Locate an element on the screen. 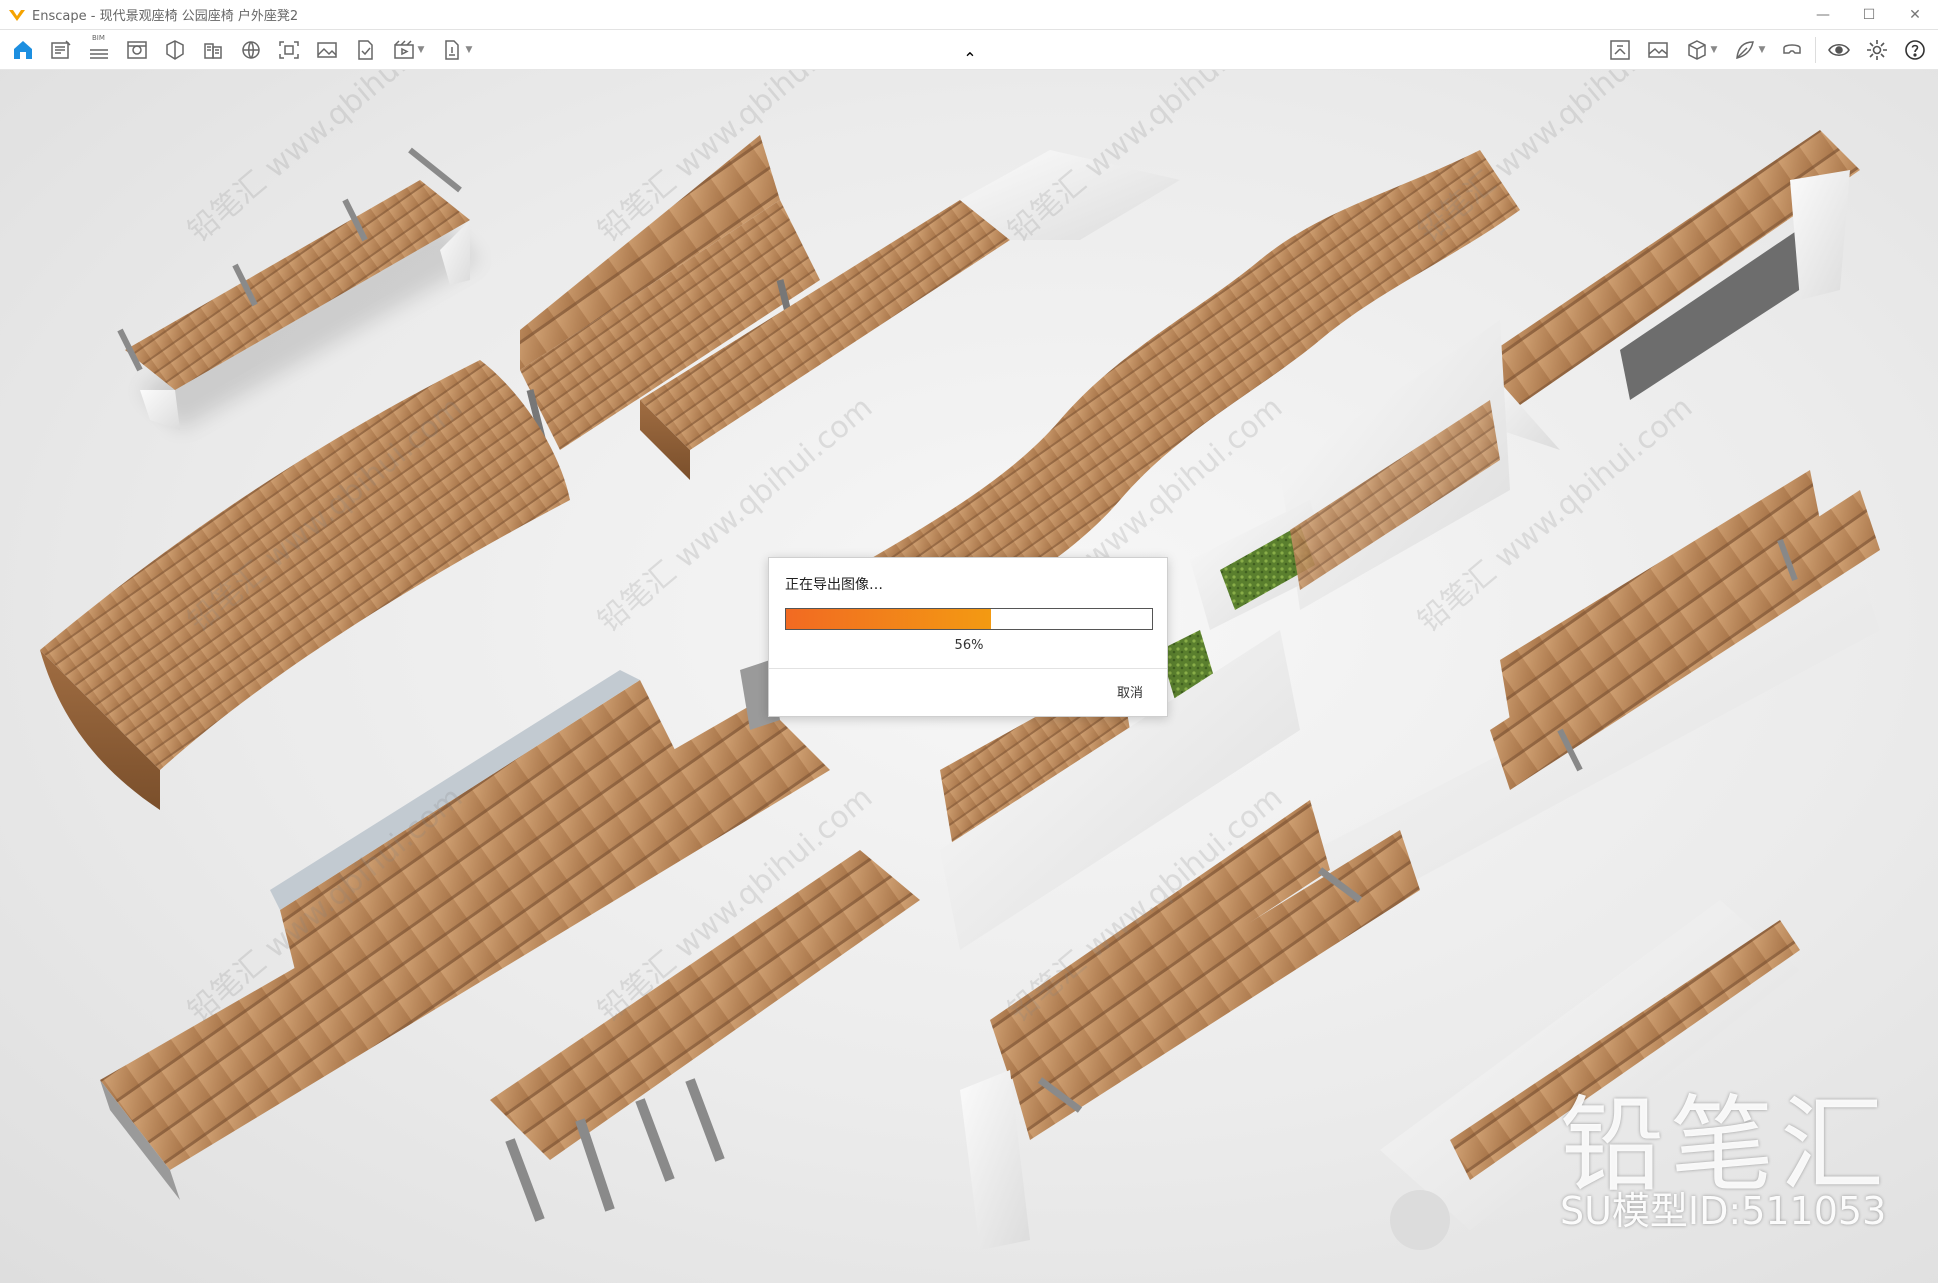 This screenshot has width=1938, height=1283. feather-icon is located at coordinates (1744, 50).